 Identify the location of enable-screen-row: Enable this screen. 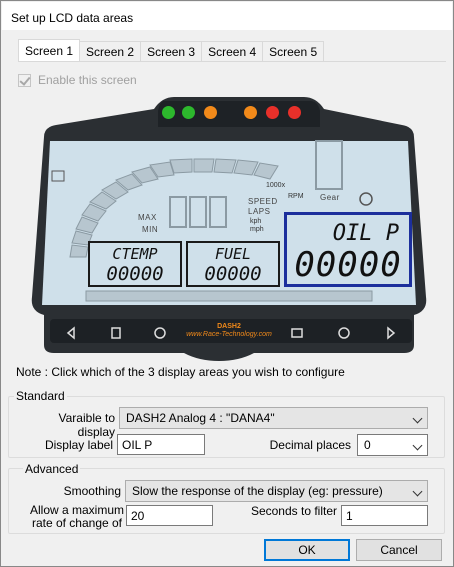
(77, 80).